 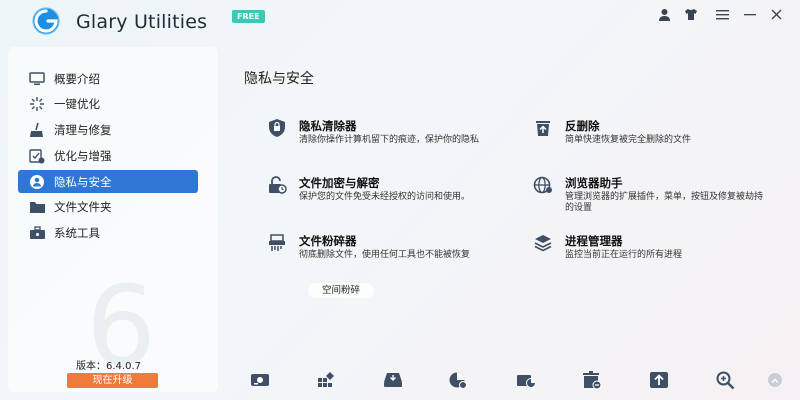 I want to click on broom-icon, so click(x=36, y=130).